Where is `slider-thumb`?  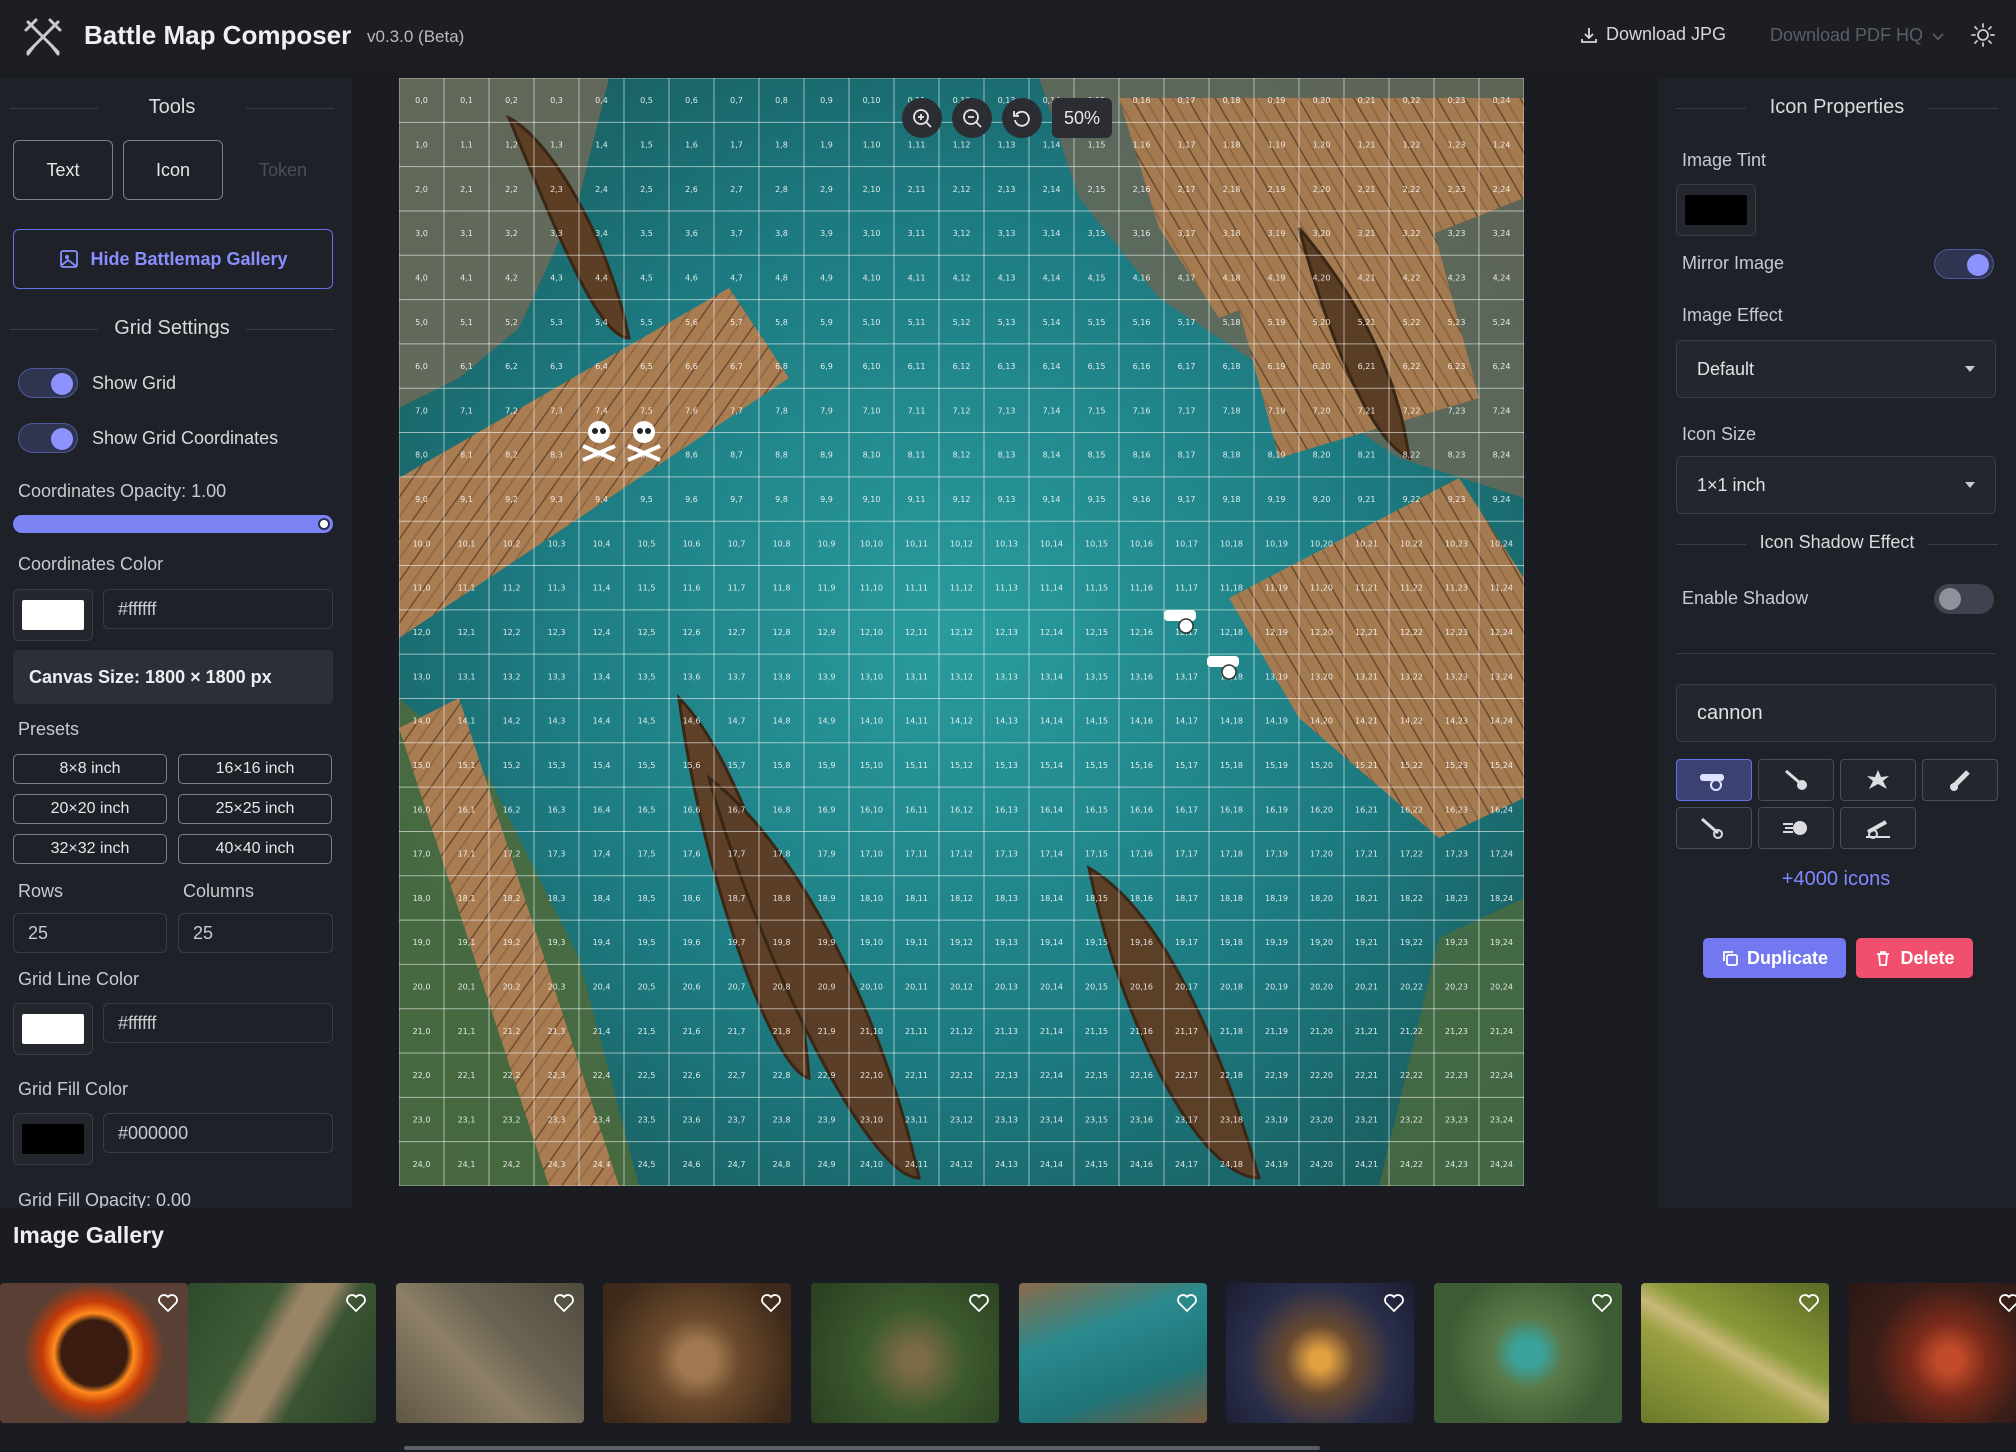 slider-thumb is located at coordinates (324, 524).